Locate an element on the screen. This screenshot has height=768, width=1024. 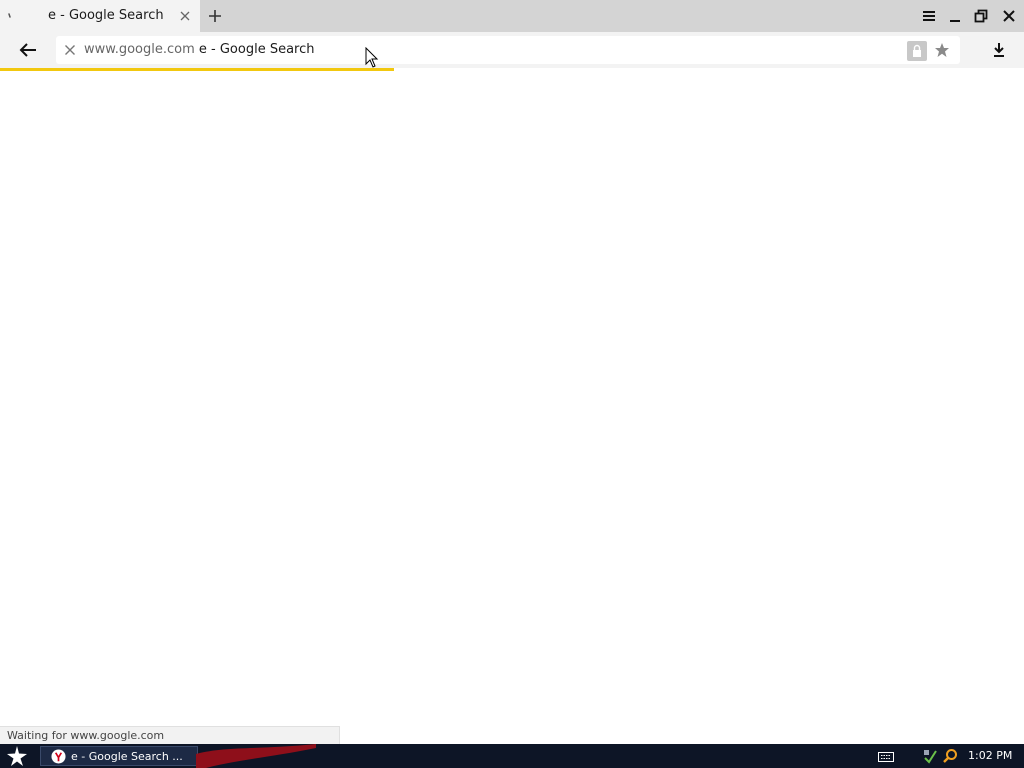
network-icon is located at coordinates (930, 756).